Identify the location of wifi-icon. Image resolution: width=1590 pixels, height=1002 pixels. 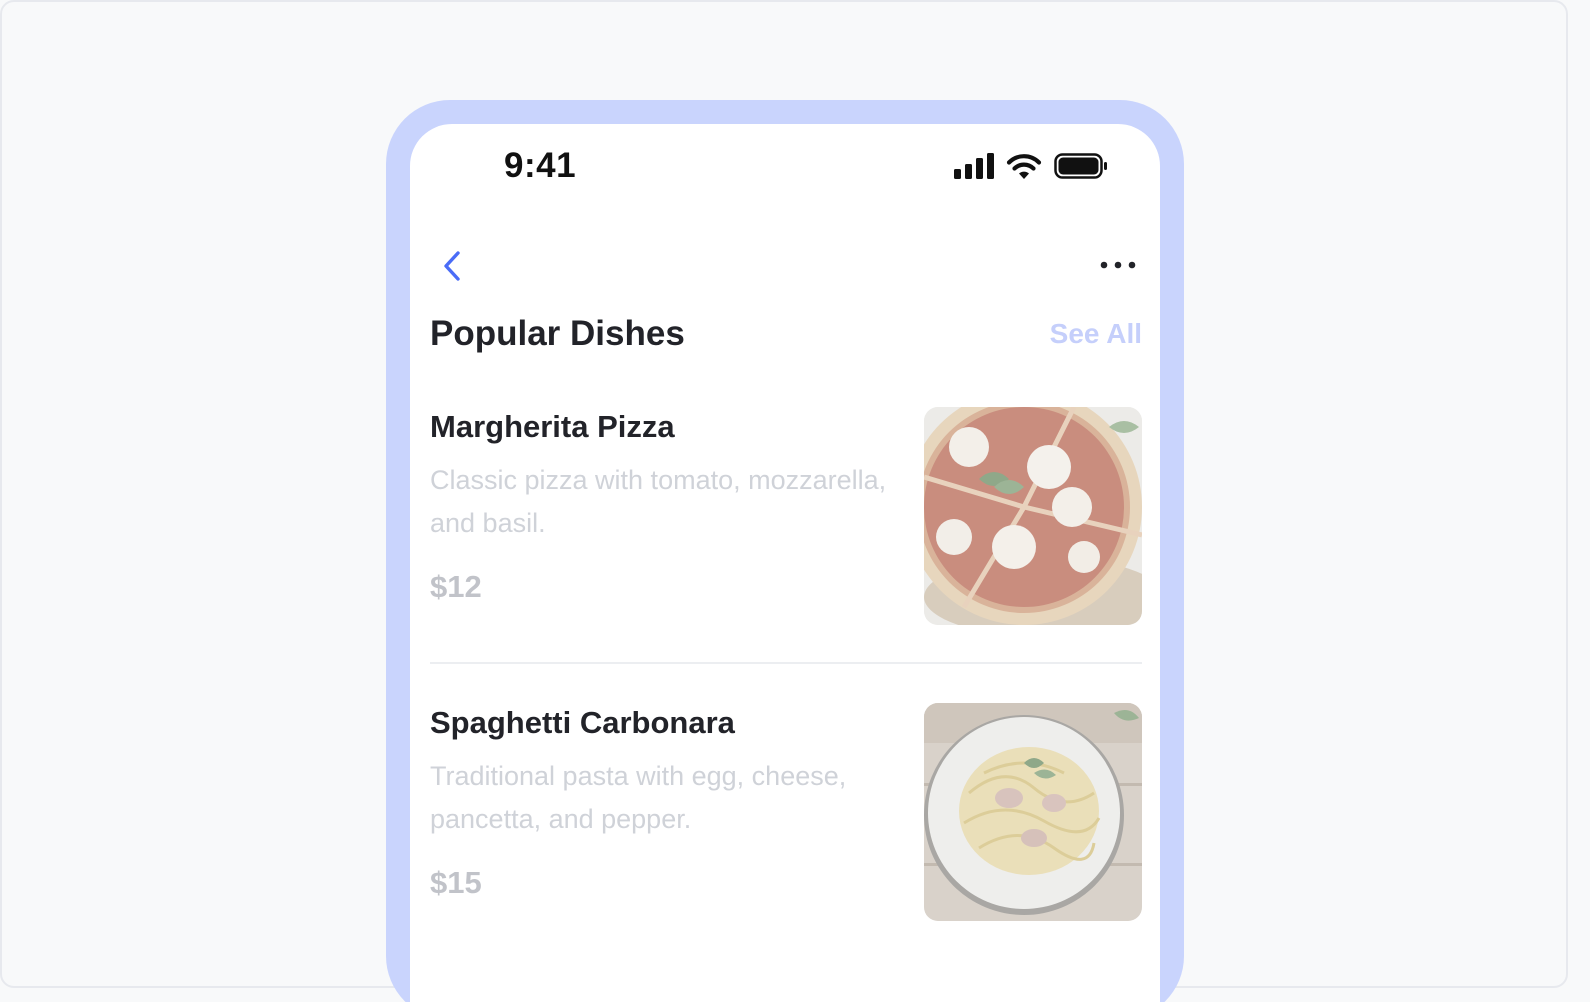
(1024, 166).